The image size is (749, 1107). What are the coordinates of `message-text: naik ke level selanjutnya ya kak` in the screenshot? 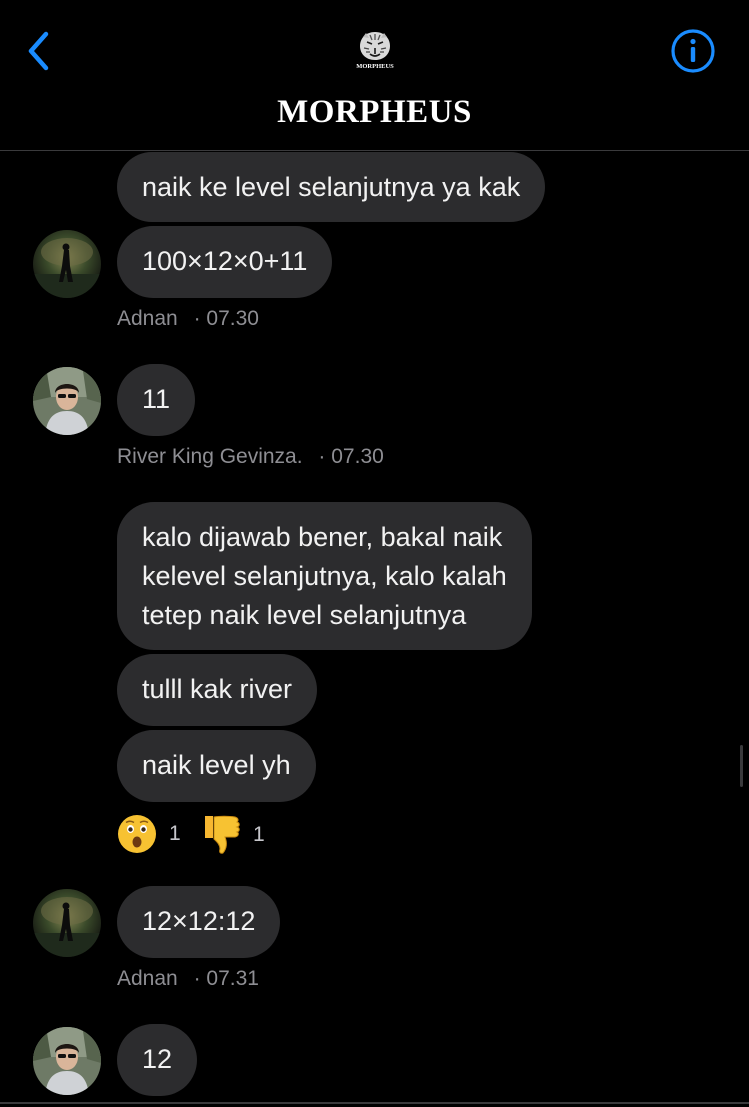 It's located at (331, 187).